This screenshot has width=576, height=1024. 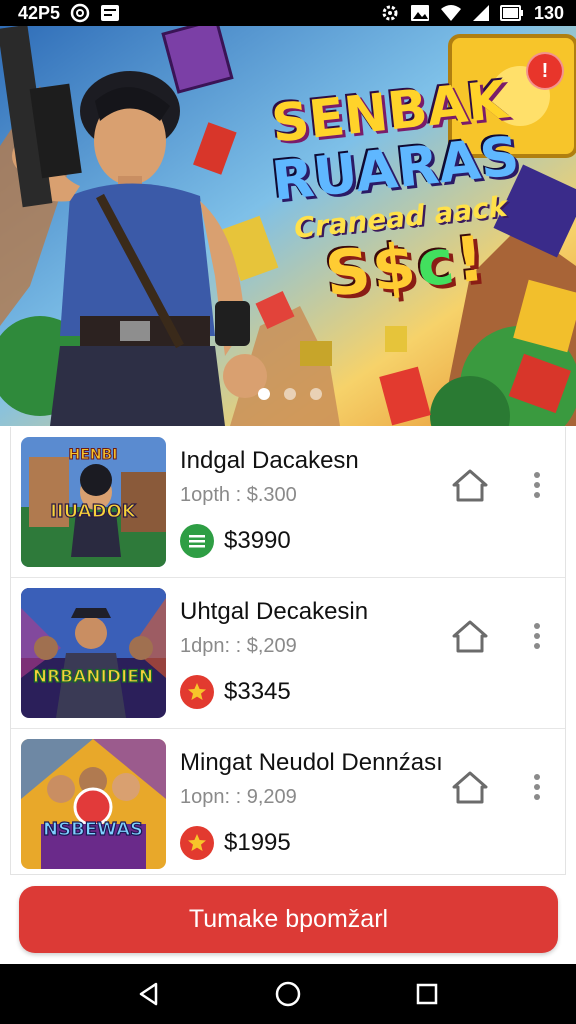 What do you see at coordinates (548, 12) in the screenshot?
I see `status-battery-text: 130` at bounding box center [548, 12].